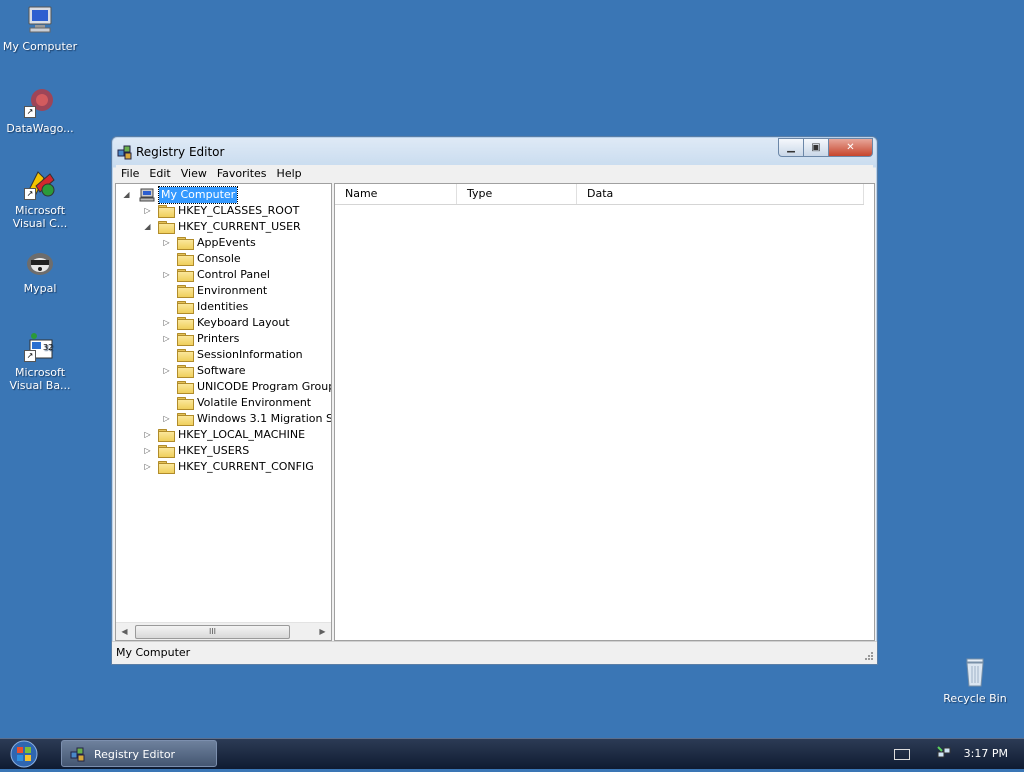 The height and width of the screenshot is (772, 1024). I want to click on minimize-icon: ▁, so click(791, 147).